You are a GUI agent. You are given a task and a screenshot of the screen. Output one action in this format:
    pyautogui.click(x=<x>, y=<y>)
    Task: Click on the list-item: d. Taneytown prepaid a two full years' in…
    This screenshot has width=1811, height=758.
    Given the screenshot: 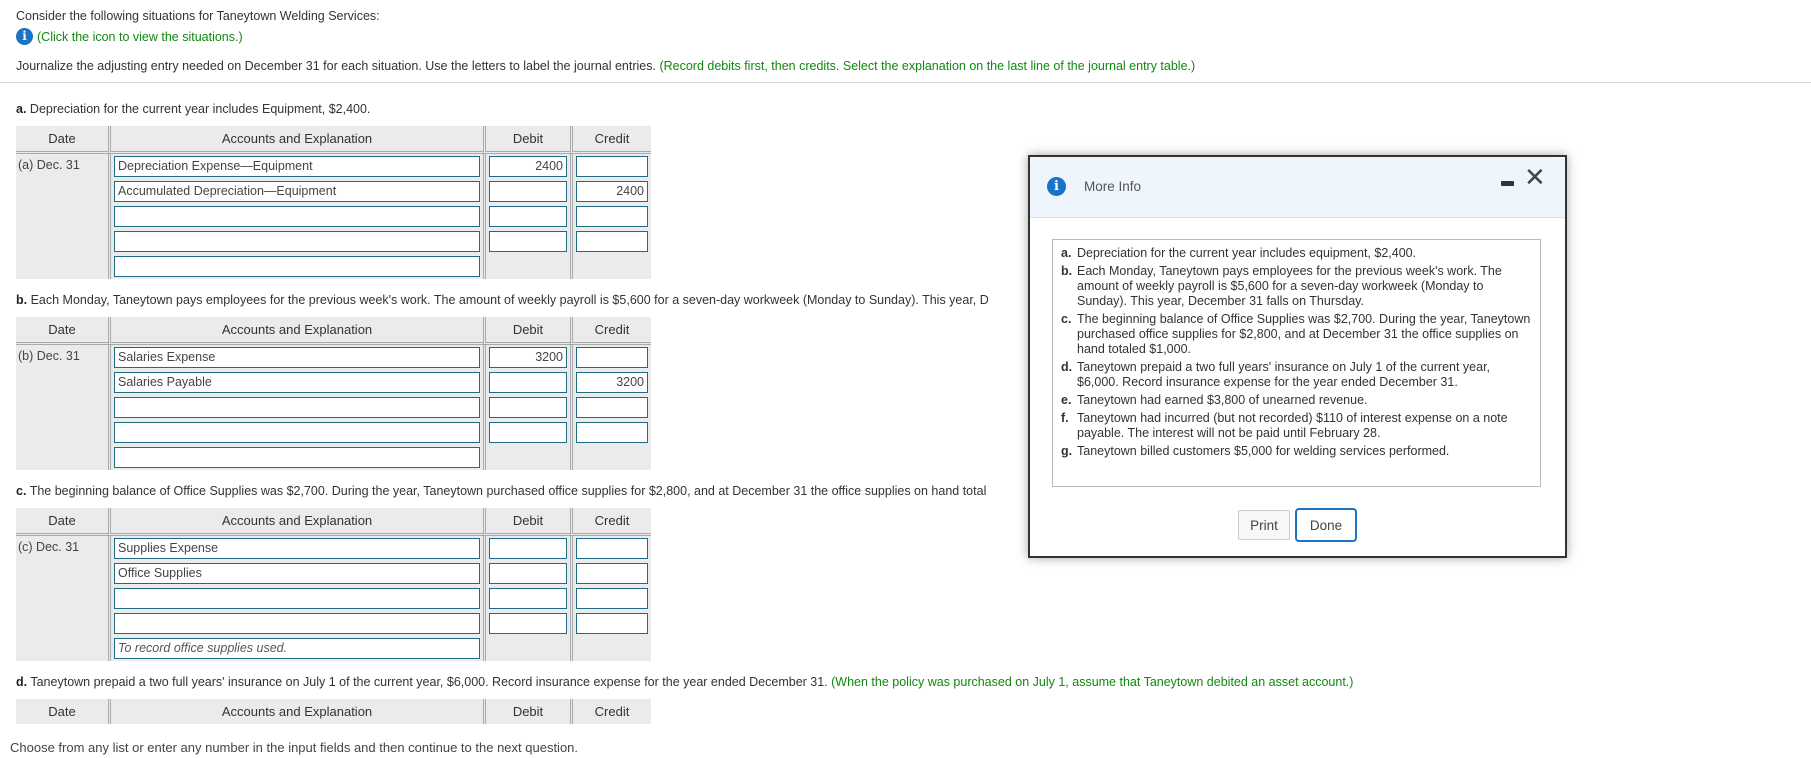 What is the action you would take?
    pyautogui.click(x=1276, y=374)
    